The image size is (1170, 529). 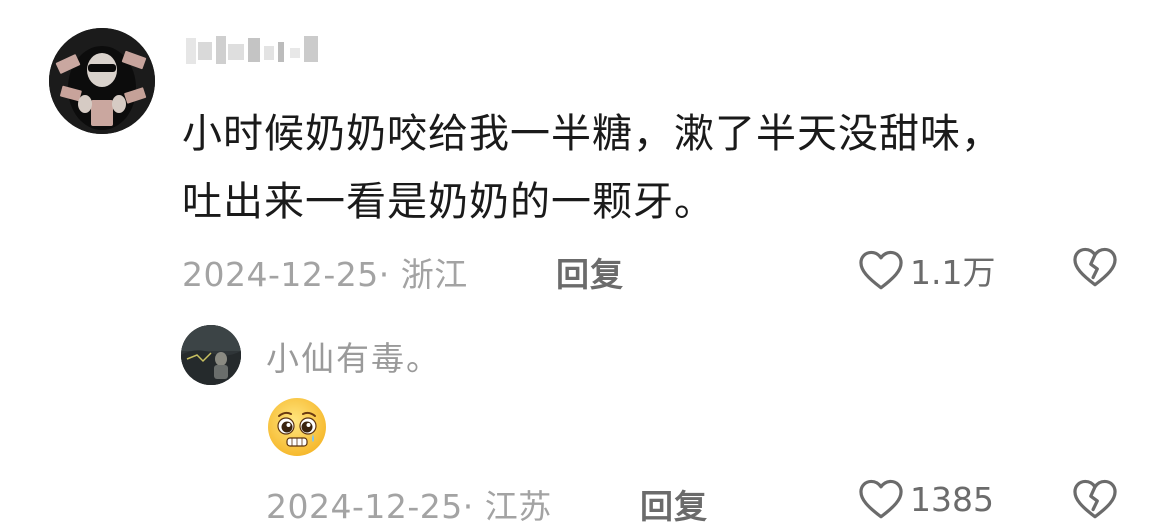 What do you see at coordinates (590, 272) in the screenshot?
I see `reply-button: 回复` at bounding box center [590, 272].